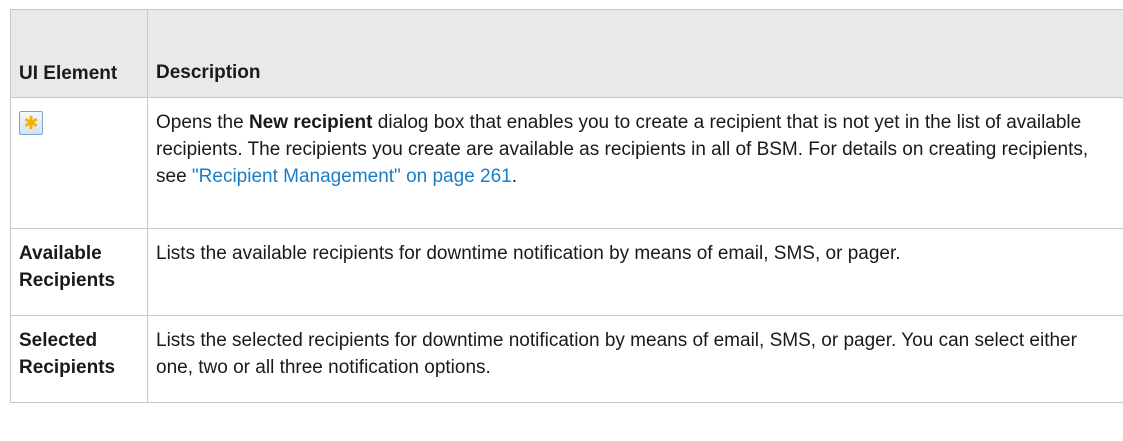  Describe the element at coordinates (352, 176) in the screenshot. I see `recipient-management-link: "Recipient Management" on page 261` at that location.